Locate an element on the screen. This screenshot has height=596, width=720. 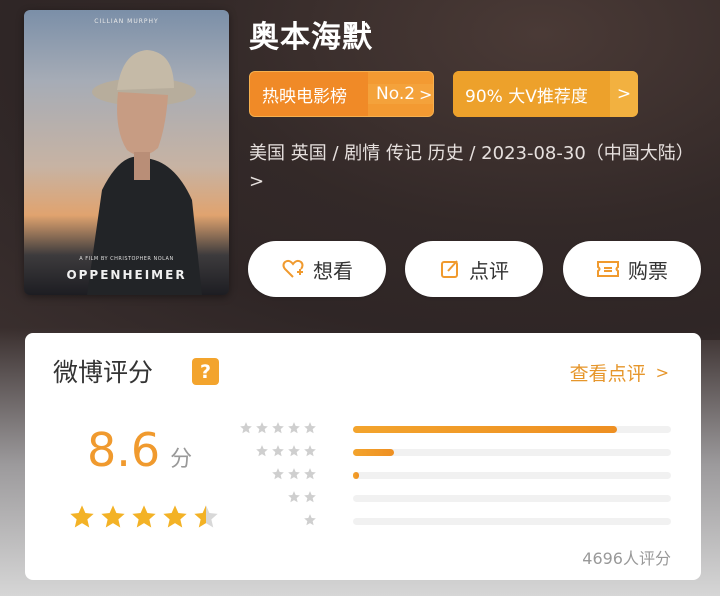
view-reviews-link: 查看点评 > is located at coordinates (619, 372).